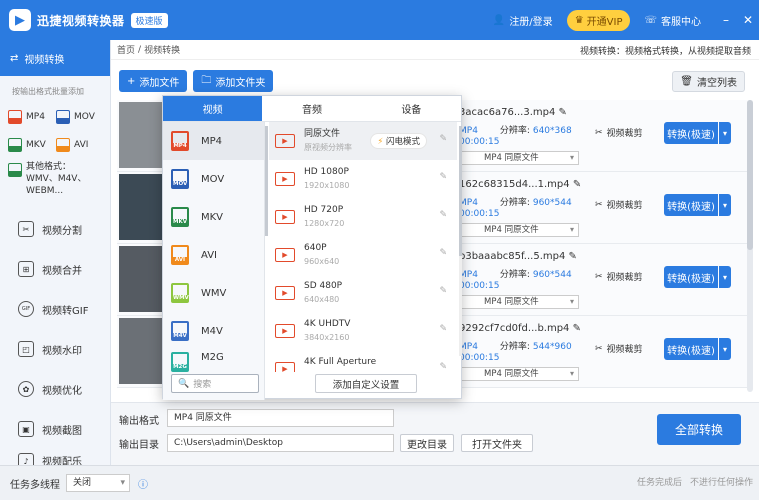 The width and height of the screenshot is (759, 500). I want to click on preset-item: ▶ SD 480P 640x480 ✎, so click(363, 293).